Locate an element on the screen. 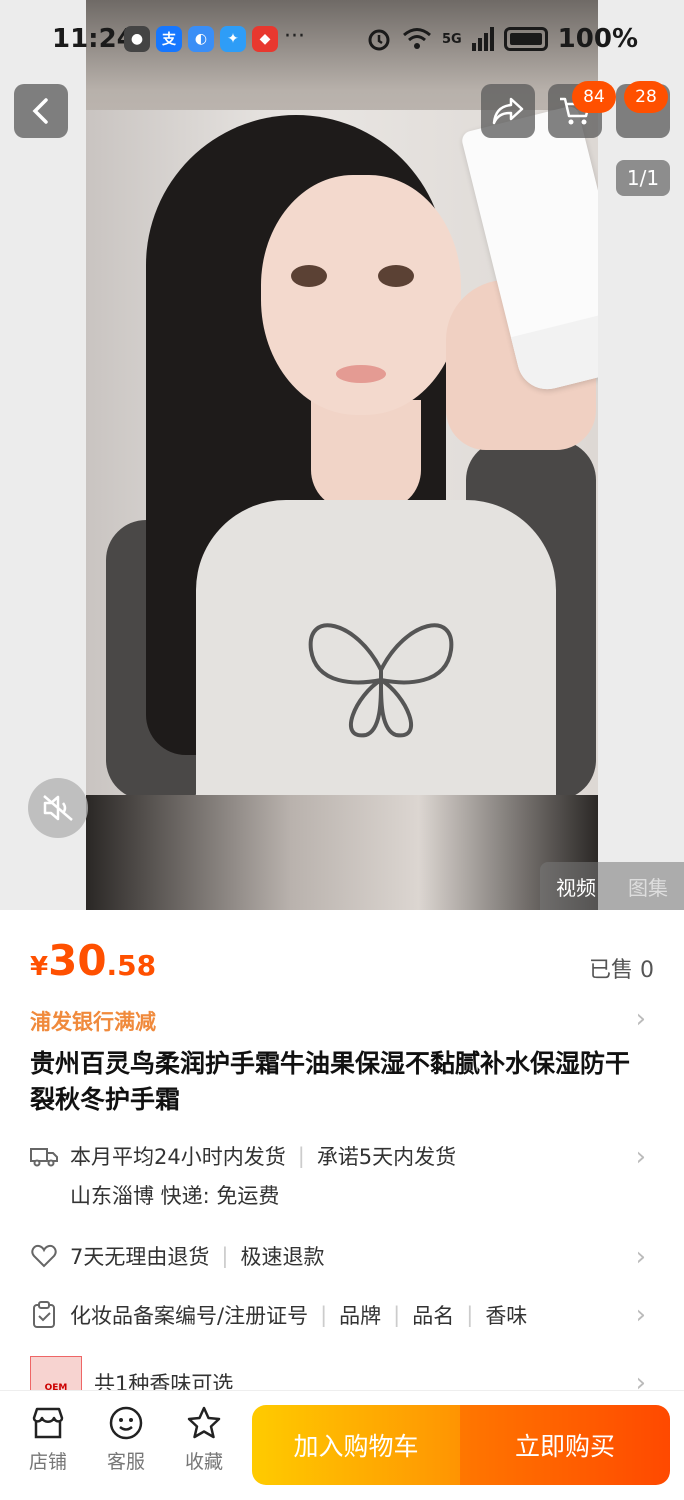 This screenshot has width=684, height=1500. shipping-promise: 承诺5天内发货 is located at coordinates (386, 1157).